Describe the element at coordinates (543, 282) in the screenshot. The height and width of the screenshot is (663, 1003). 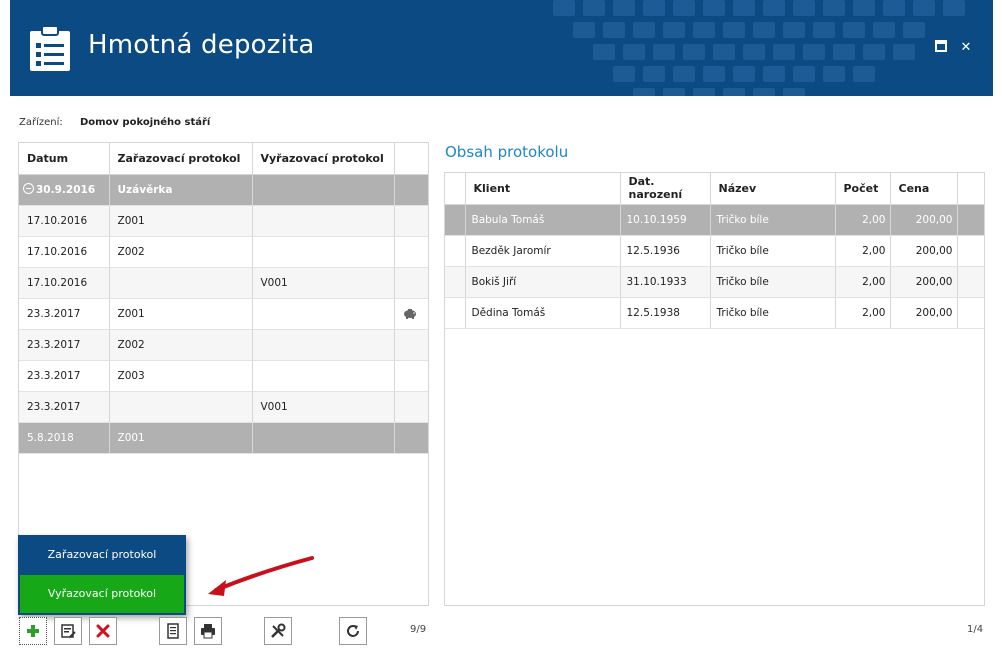
I see `cell-client: Bokiš Jiří` at that location.